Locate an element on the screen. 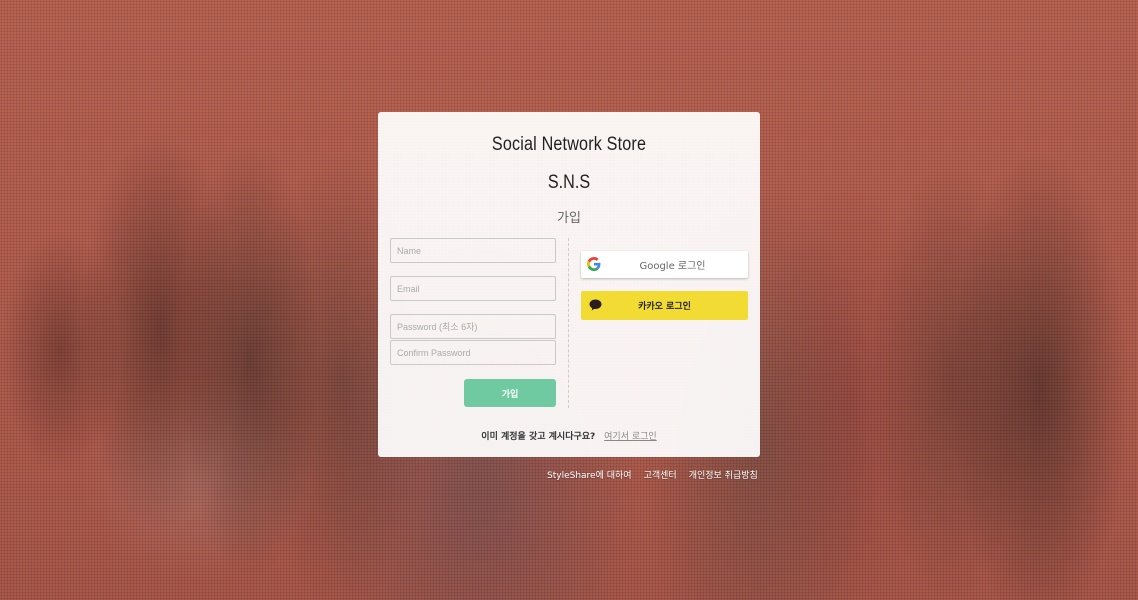  kakao-login-button: 카카오 로그인 is located at coordinates (664, 305).